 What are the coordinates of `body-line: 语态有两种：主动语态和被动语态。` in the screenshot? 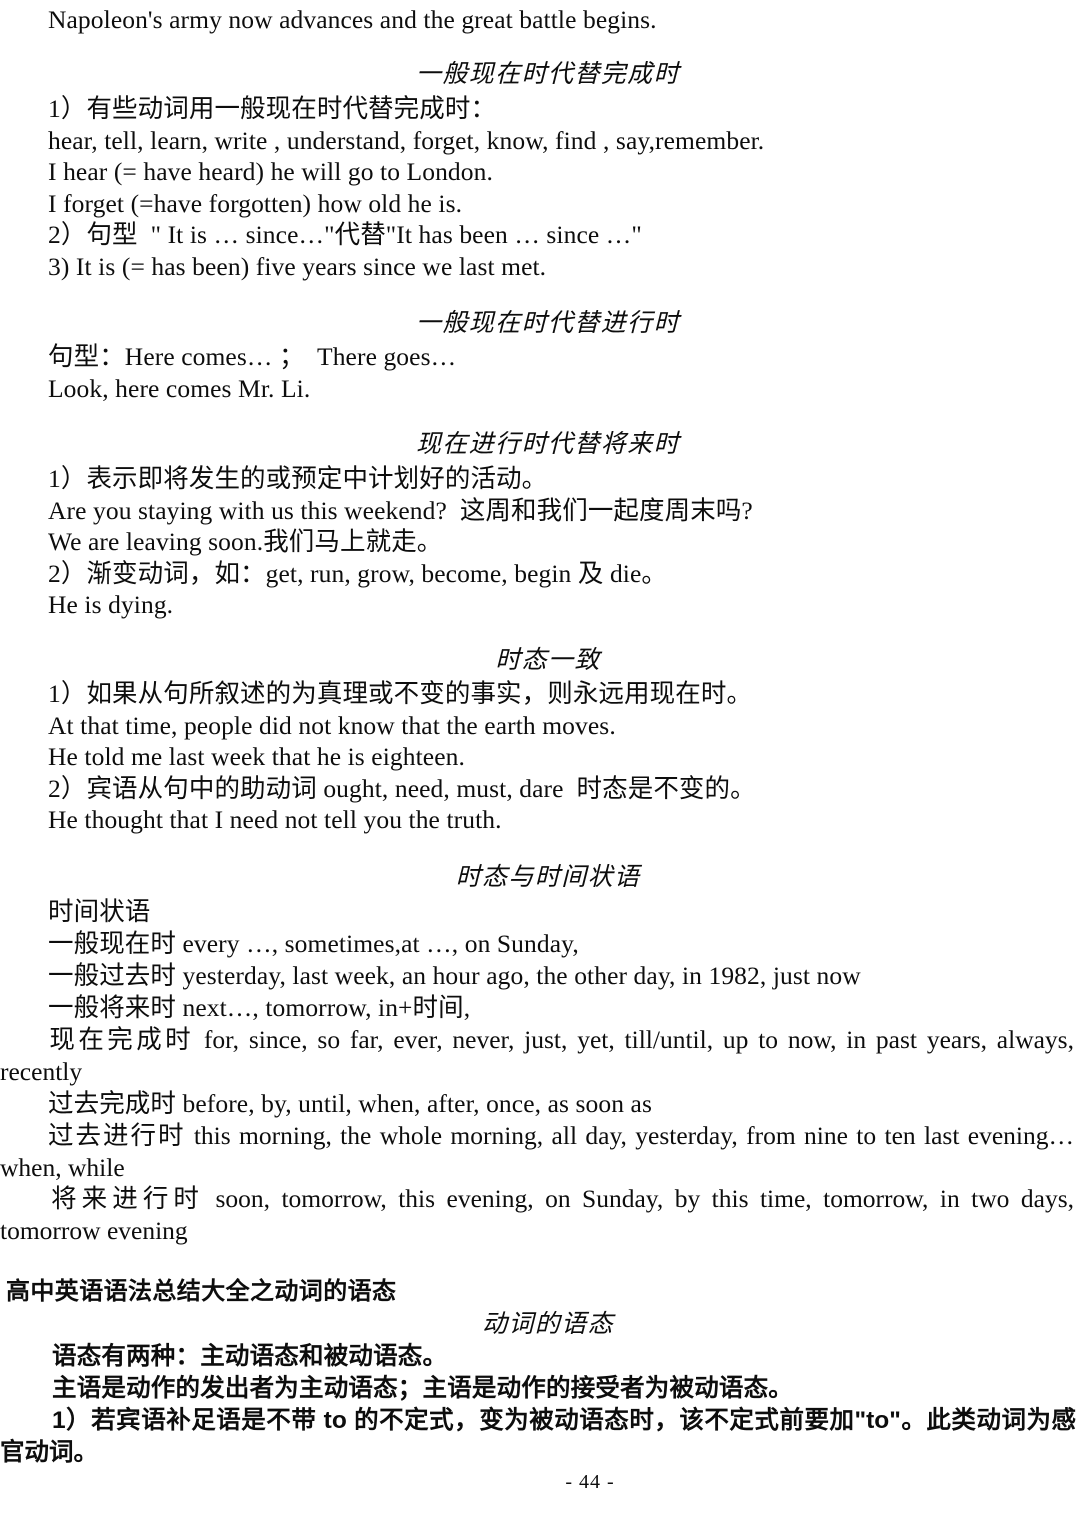 It's located at (250, 1356).